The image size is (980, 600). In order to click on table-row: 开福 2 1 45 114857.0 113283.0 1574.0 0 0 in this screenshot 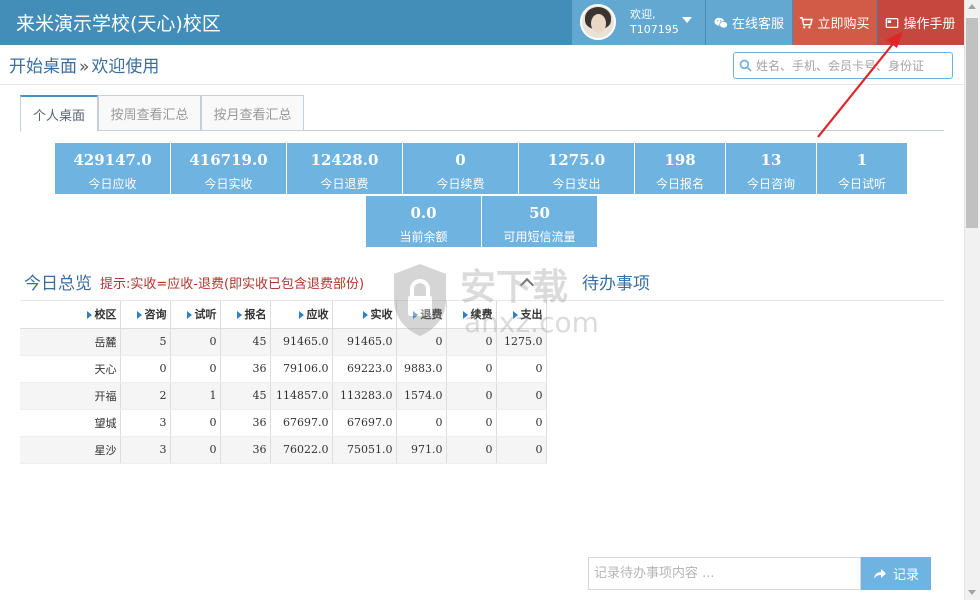, I will do `click(283, 396)`.